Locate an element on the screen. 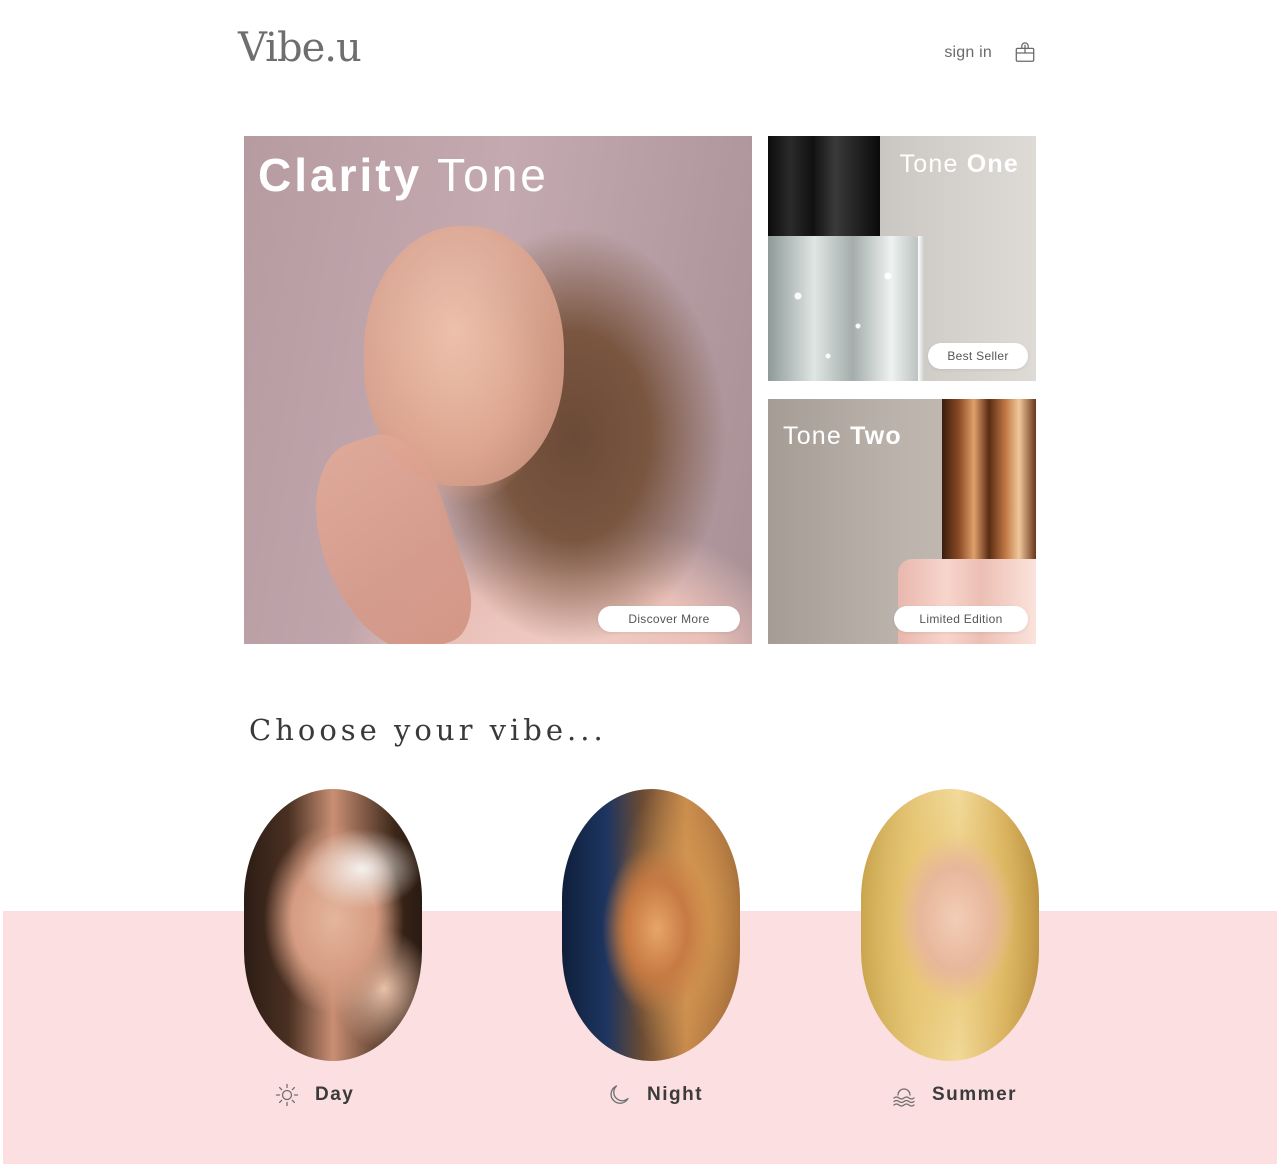  vibe-option-night: Night is located at coordinates (655, 1095).